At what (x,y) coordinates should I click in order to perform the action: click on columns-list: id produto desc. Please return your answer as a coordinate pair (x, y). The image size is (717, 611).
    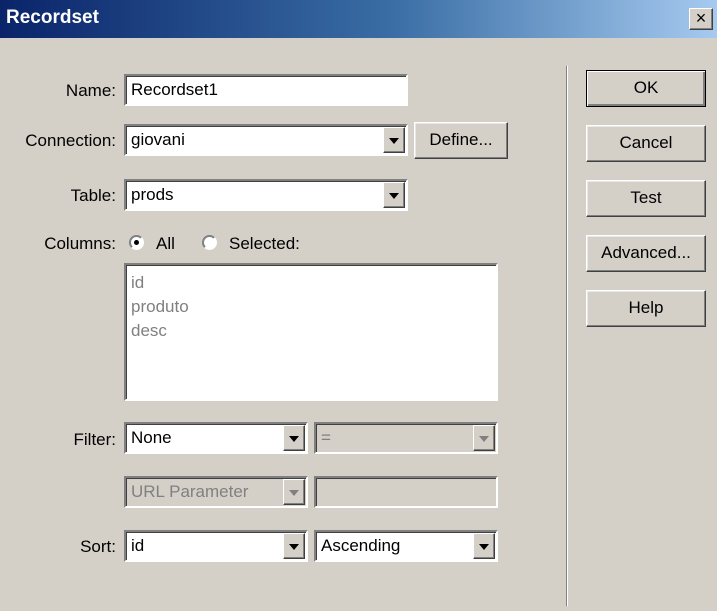
    Looking at the image, I should click on (311, 332).